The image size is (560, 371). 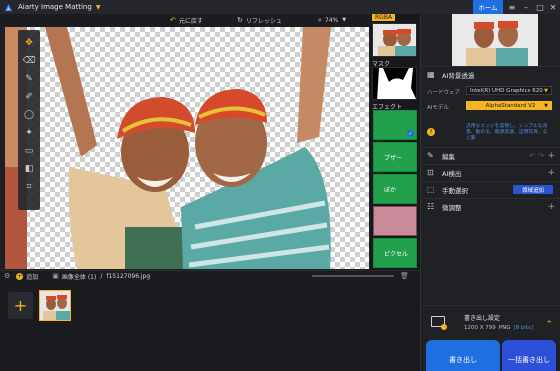 What do you see at coordinates (430, 155) in the screenshot?
I see `edit-icon: ✎` at bounding box center [430, 155].